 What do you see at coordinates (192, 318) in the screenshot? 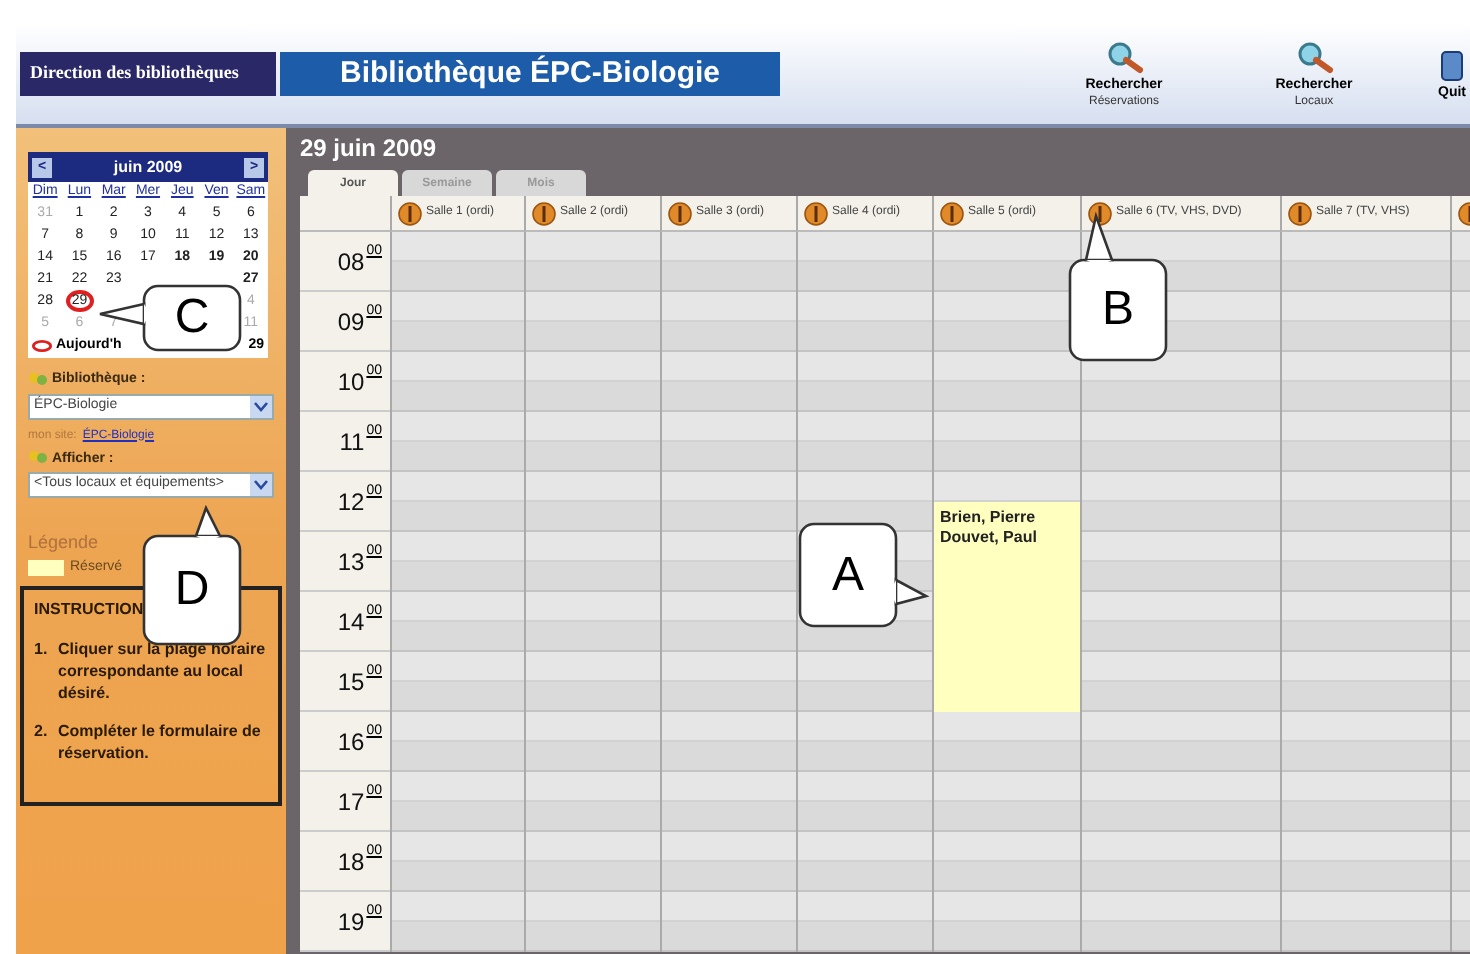
I see `callout-letter: C` at bounding box center [192, 318].